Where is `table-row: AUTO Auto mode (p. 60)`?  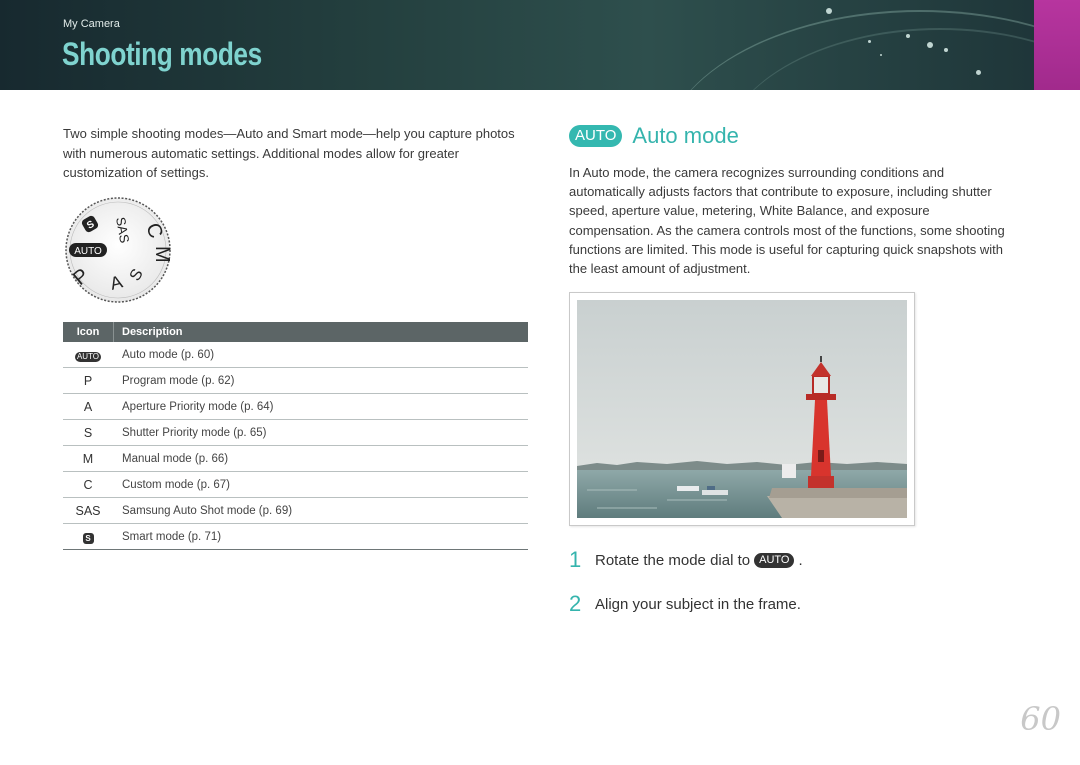
table-row: AUTO Auto mode (p. 60) is located at coordinates (295, 355).